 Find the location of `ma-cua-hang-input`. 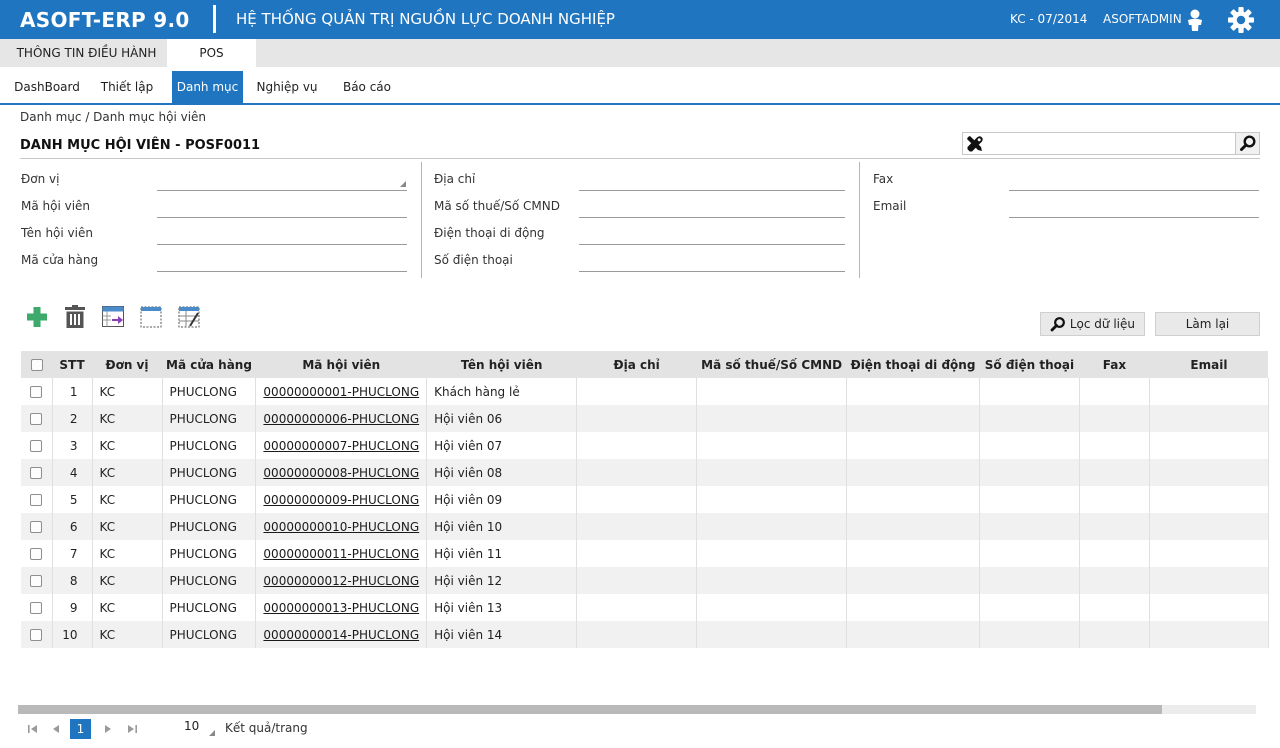

ma-cua-hang-input is located at coordinates (282, 262).